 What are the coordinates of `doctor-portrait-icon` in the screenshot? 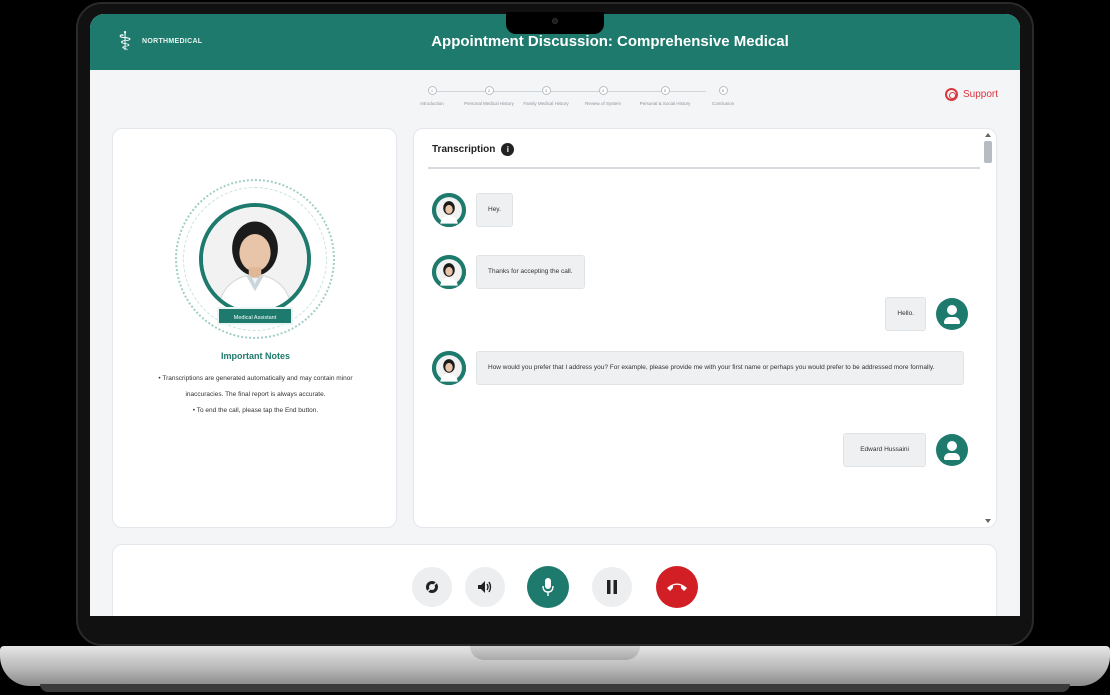 It's located at (255, 259).